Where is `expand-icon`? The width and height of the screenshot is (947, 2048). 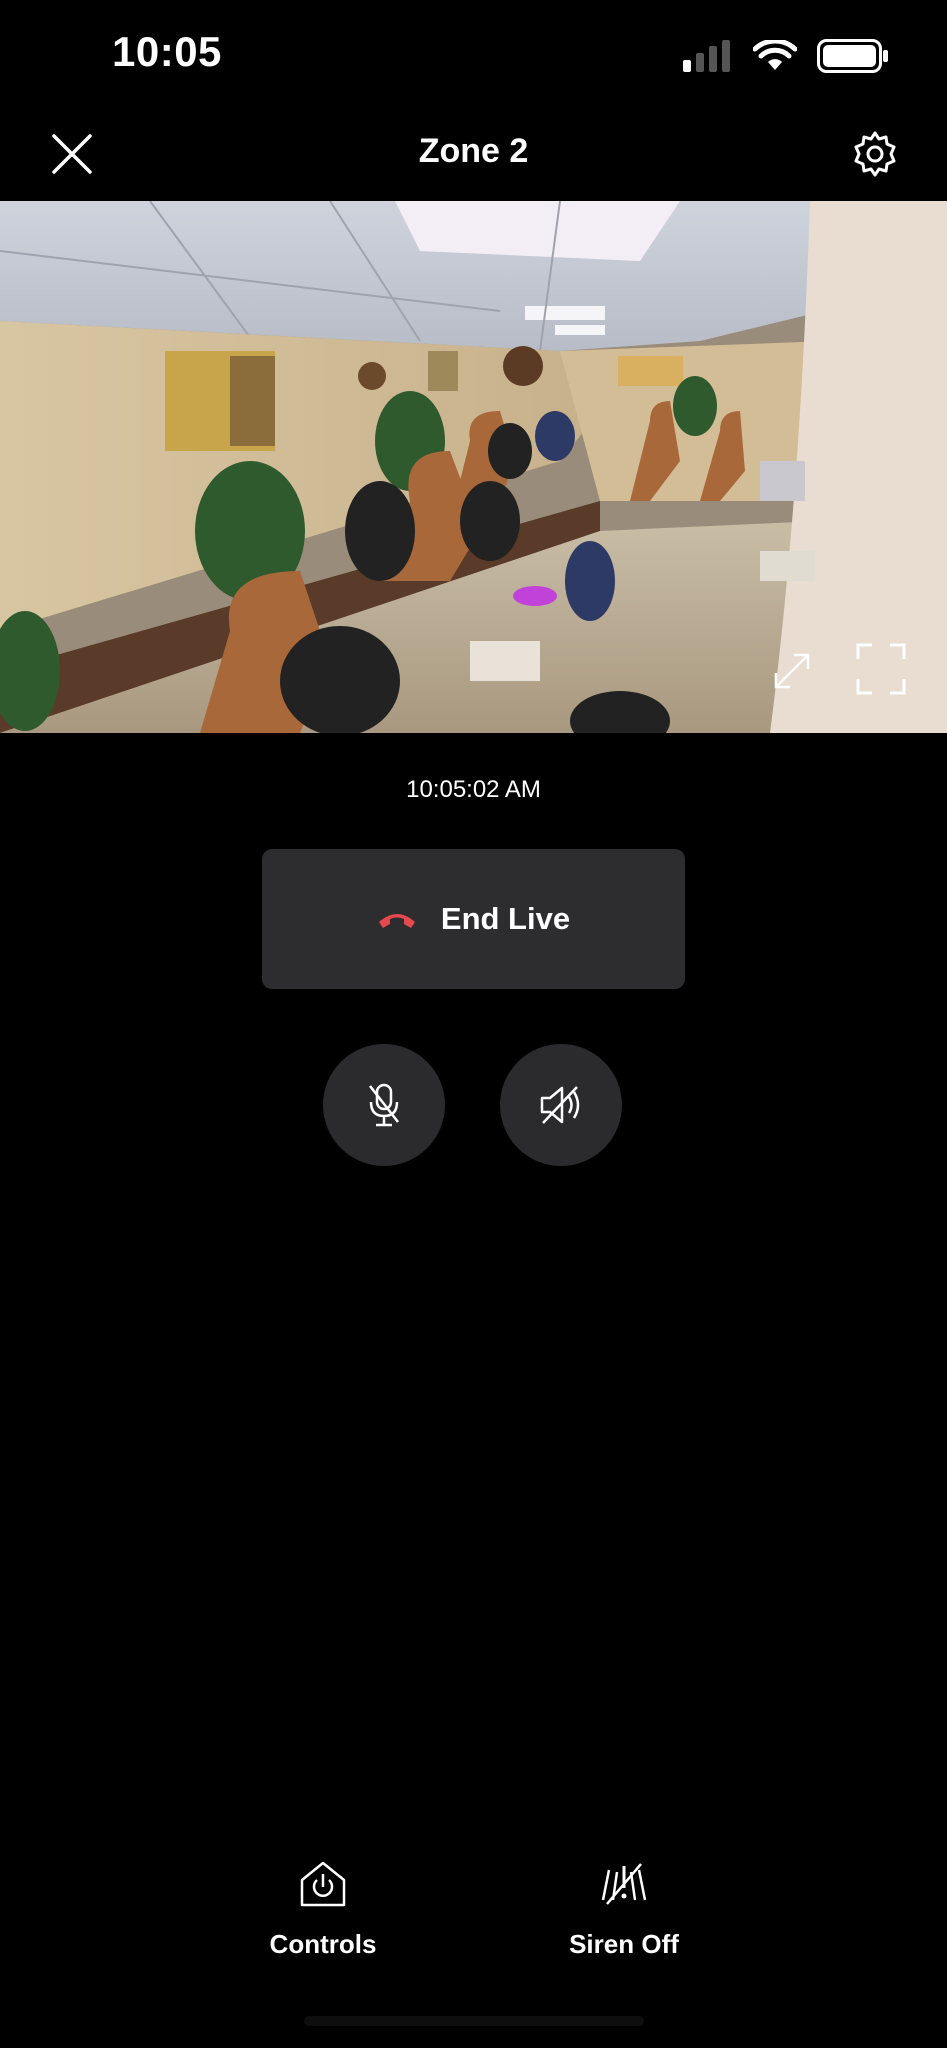 expand-icon is located at coordinates (792, 671).